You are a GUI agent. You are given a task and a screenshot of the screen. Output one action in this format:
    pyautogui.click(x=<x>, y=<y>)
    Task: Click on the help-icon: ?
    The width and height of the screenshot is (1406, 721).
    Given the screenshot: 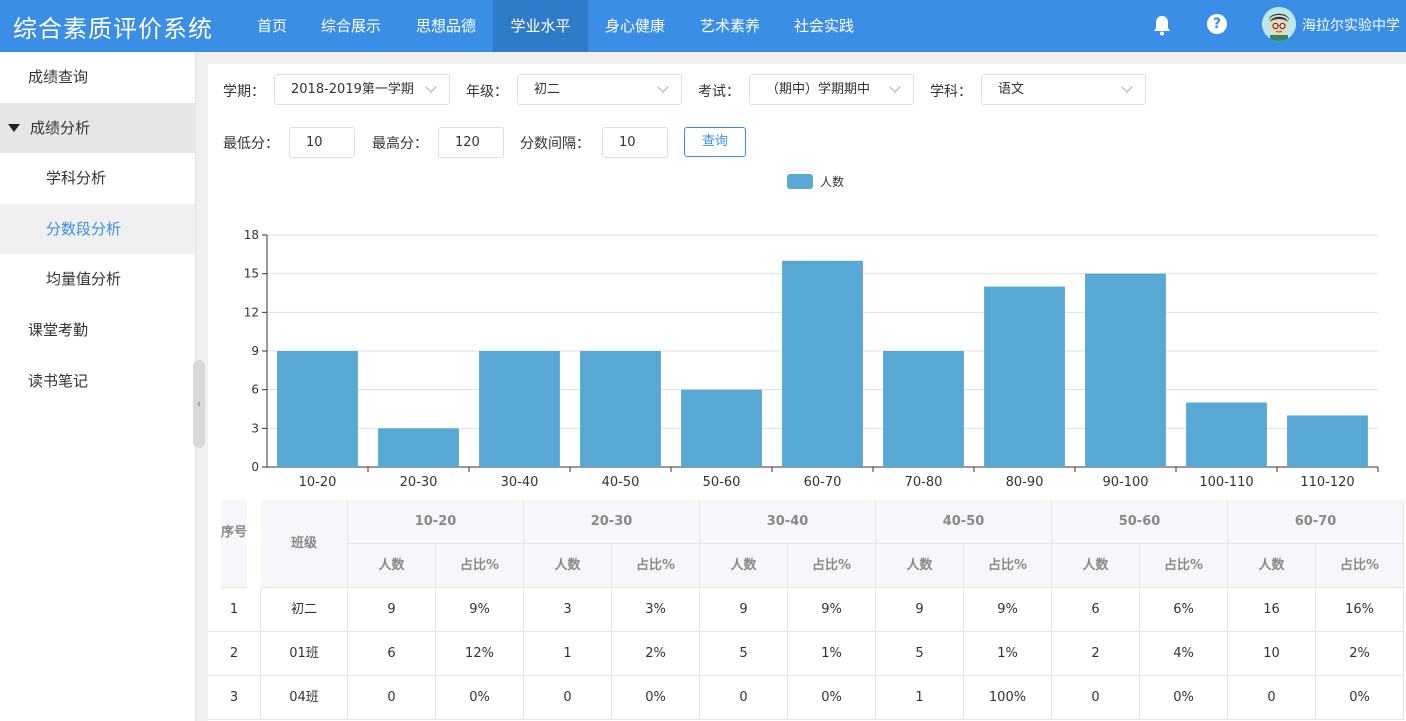 What is the action you would take?
    pyautogui.click(x=1217, y=24)
    